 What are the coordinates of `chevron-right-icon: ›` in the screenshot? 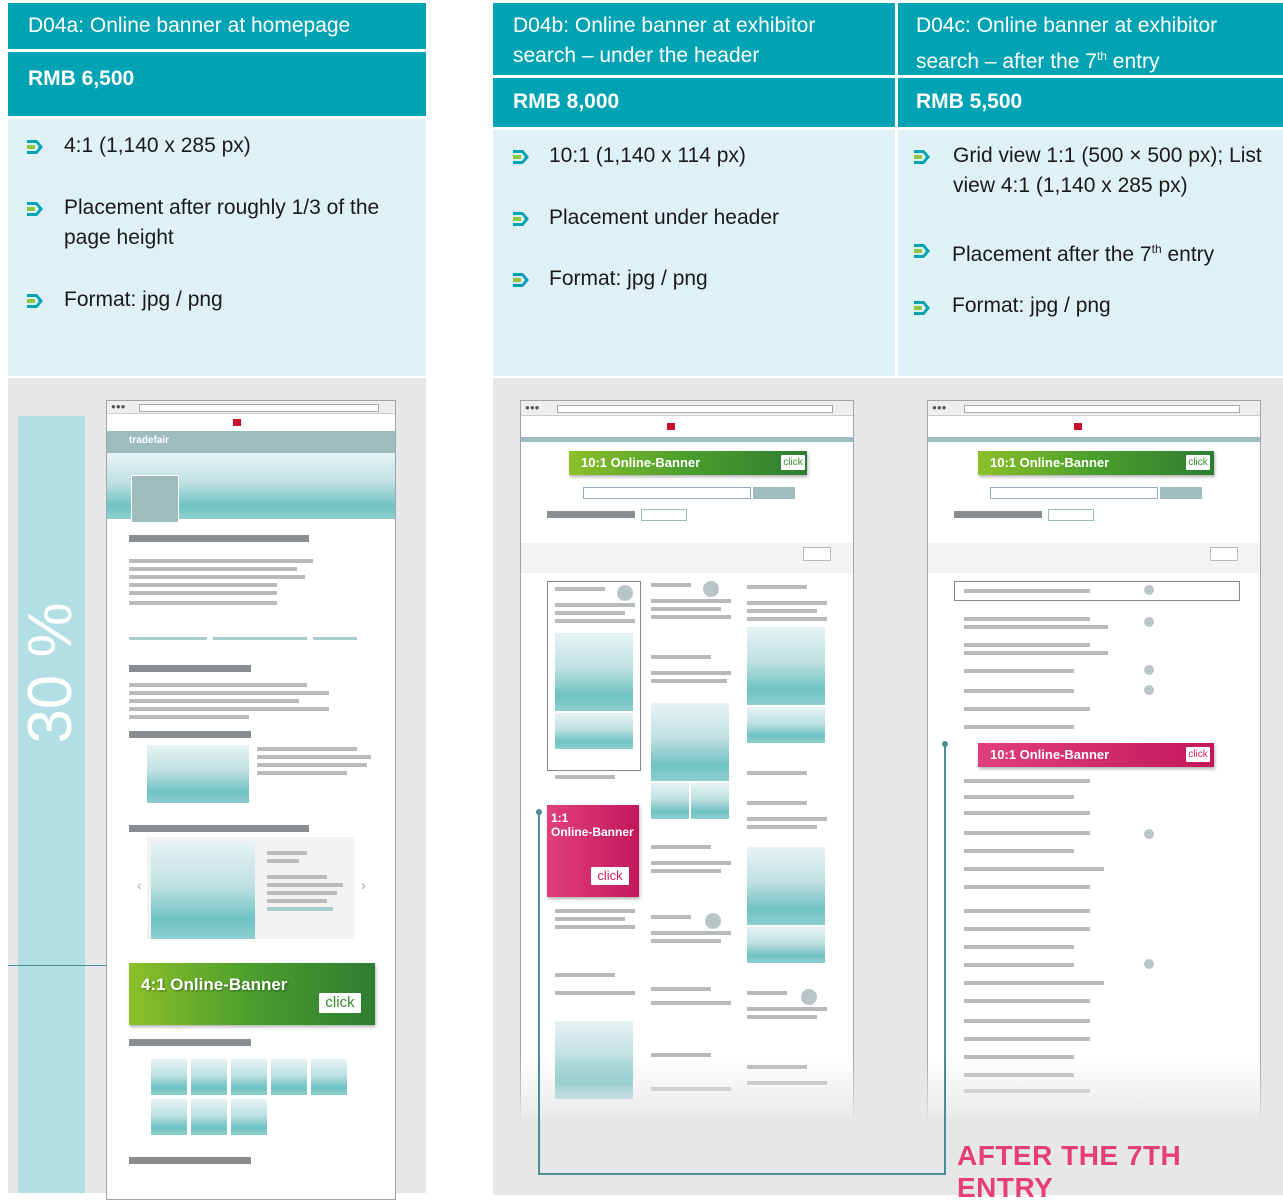 It's located at (363, 885).